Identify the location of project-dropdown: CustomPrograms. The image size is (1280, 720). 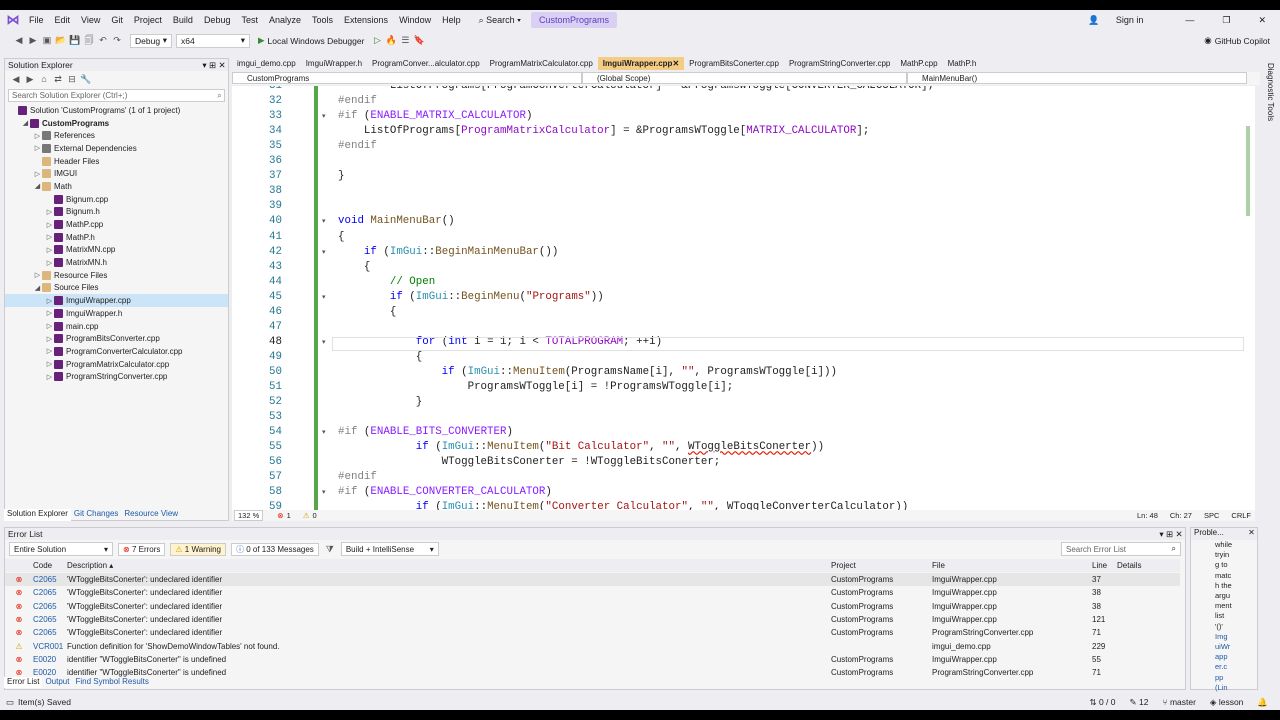
(407, 78).